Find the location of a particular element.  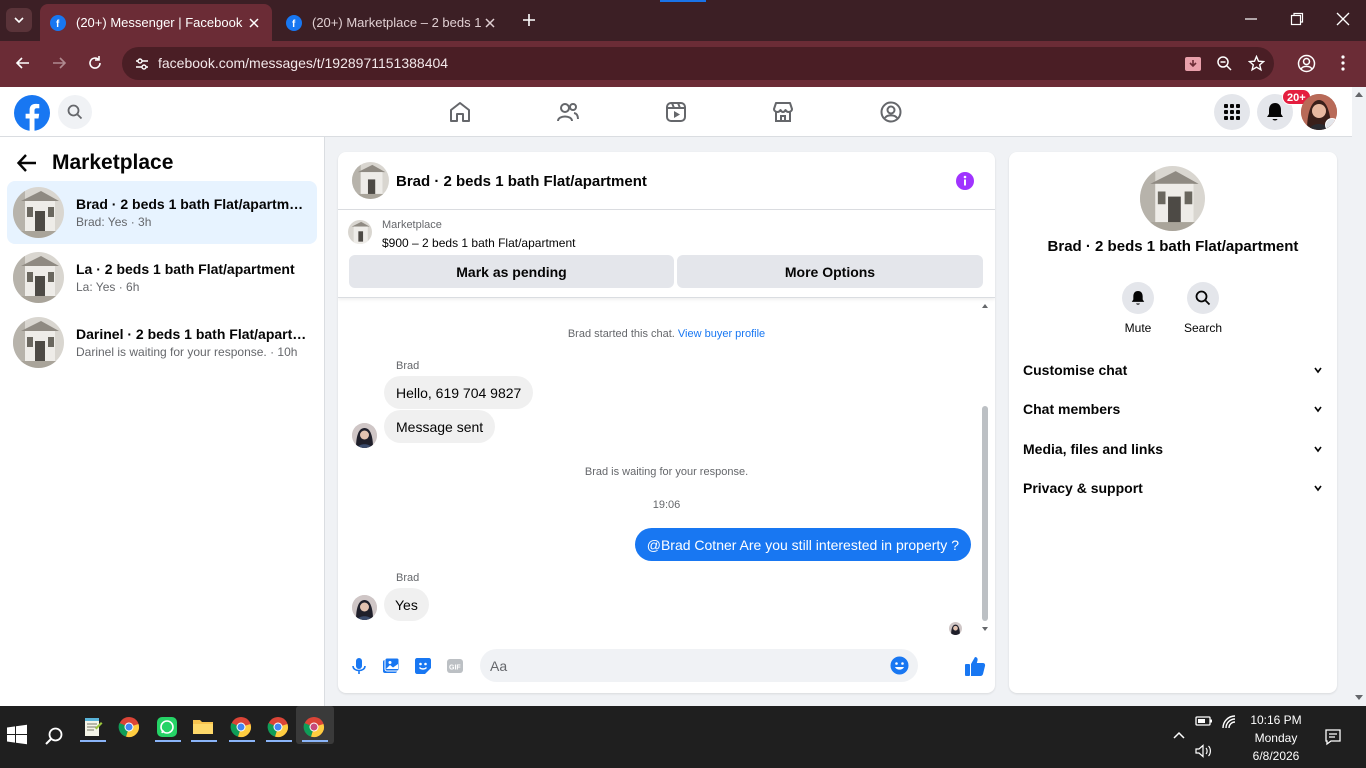

home-nav-icon is located at coordinates (460, 112).